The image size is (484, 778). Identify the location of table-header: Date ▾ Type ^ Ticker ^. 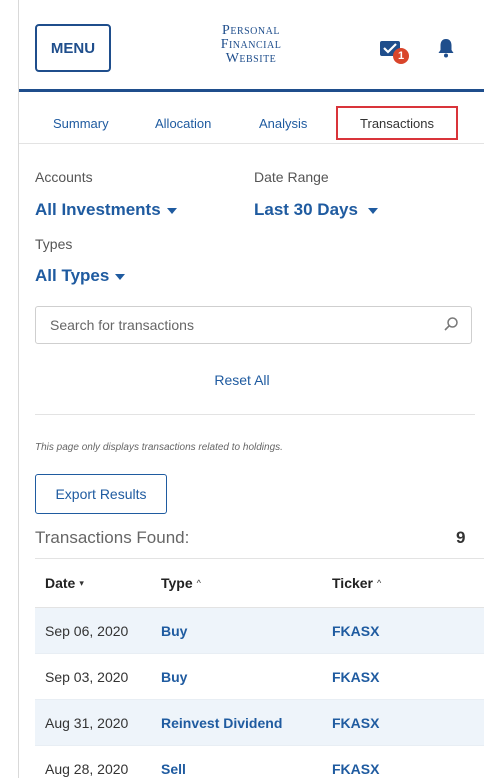
(259, 583).